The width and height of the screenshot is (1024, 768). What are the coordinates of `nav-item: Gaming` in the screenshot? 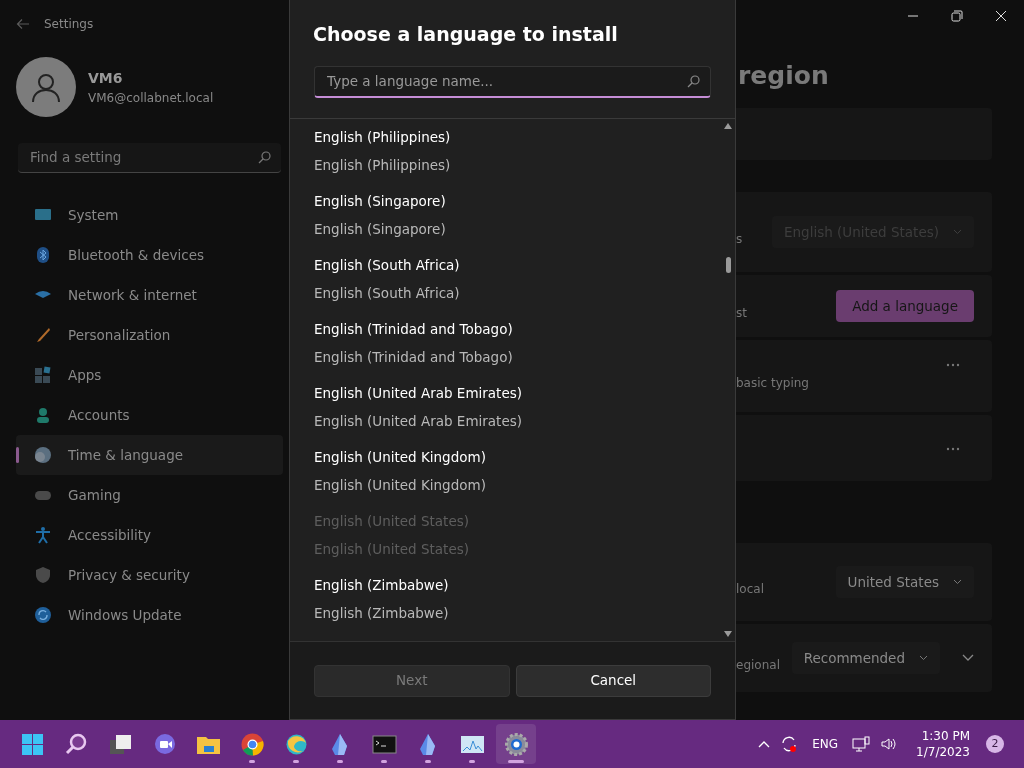 It's located at (149, 495).